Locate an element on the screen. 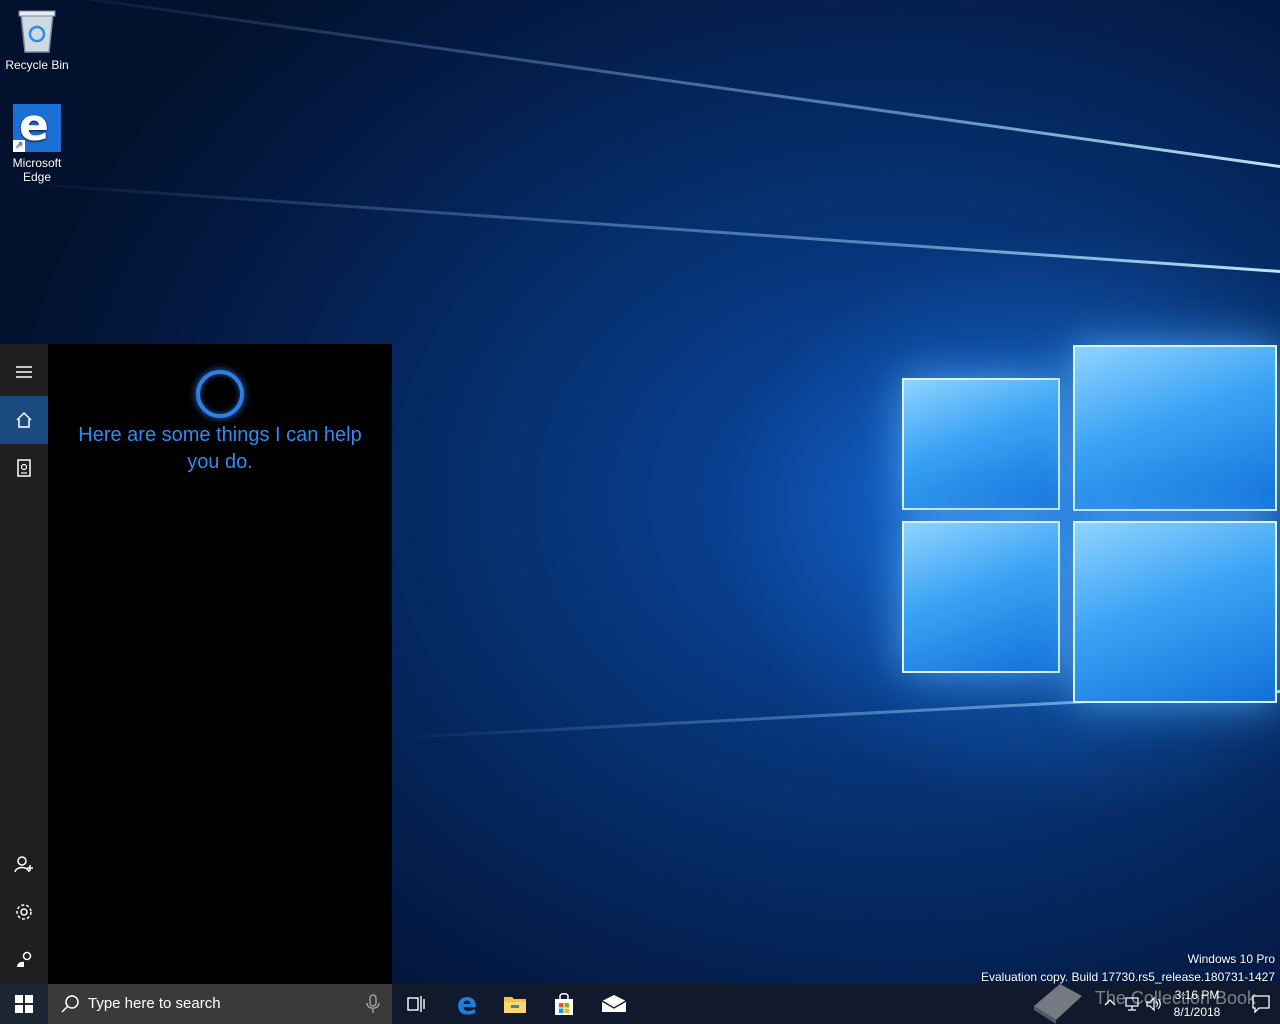 This screenshot has height=1024, width=1280. account-button is located at coordinates (24, 864).